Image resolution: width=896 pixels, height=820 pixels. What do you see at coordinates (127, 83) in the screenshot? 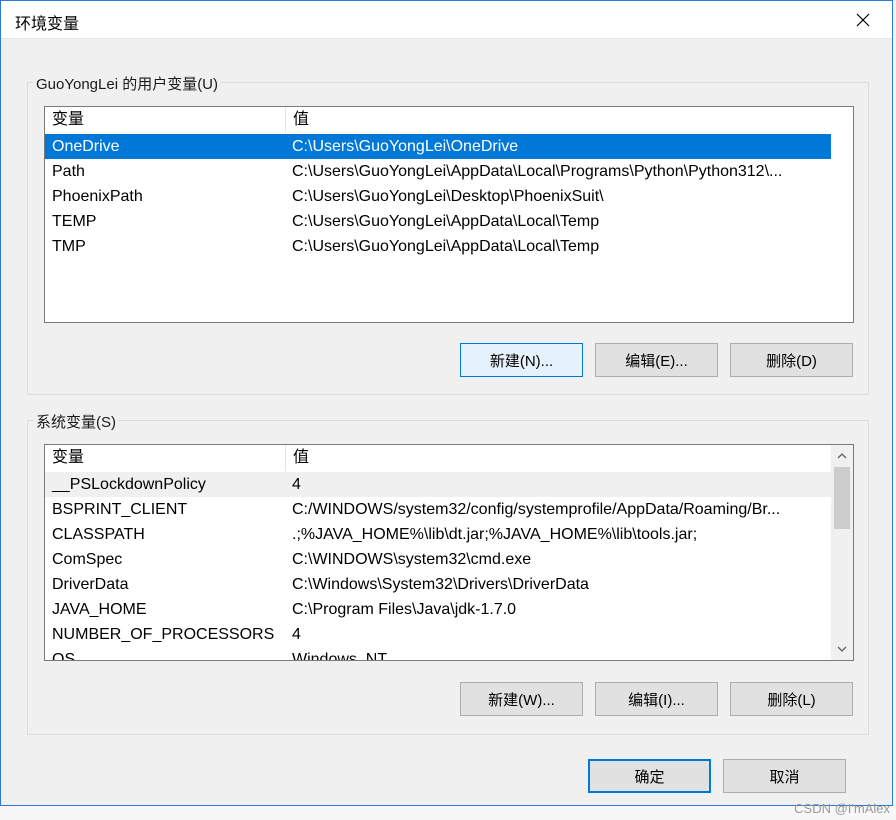
I see `user-variables-label: GuoYongLei 的用户变量(U)` at bounding box center [127, 83].